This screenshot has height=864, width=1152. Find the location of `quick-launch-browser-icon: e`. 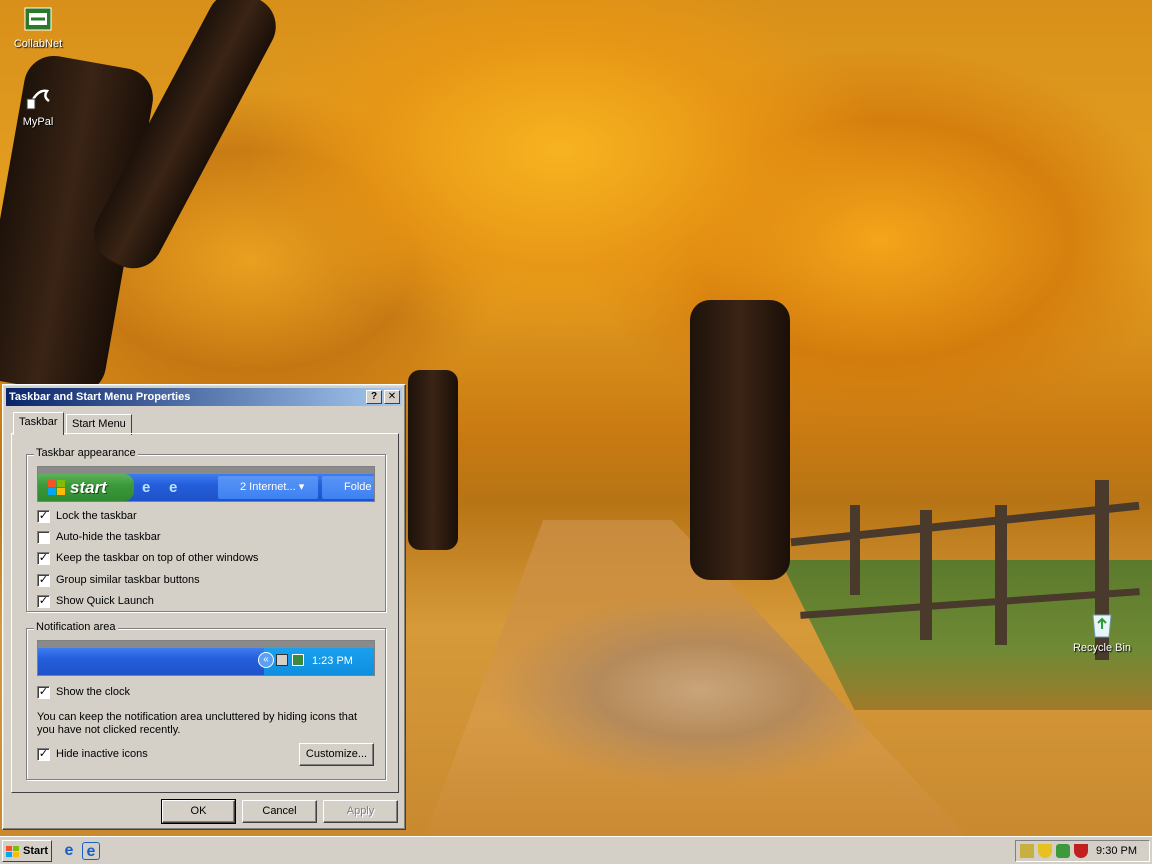

quick-launch-browser-icon: e is located at coordinates (91, 851).